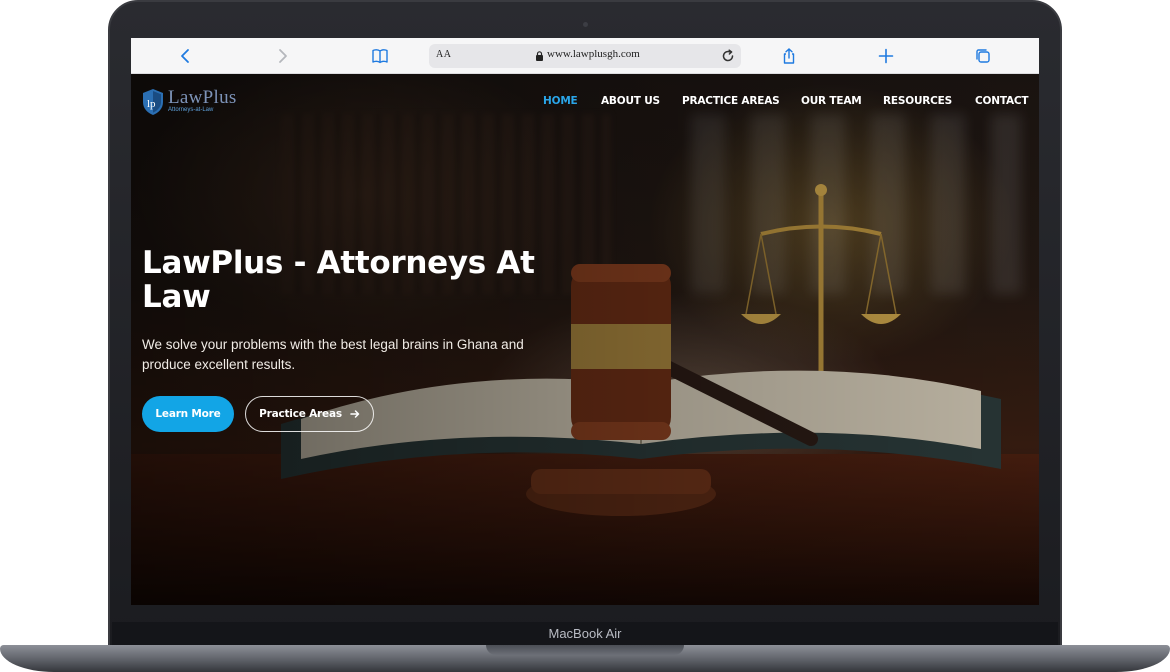  What do you see at coordinates (728, 56) in the screenshot?
I see `reload-icon` at bounding box center [728, 56].